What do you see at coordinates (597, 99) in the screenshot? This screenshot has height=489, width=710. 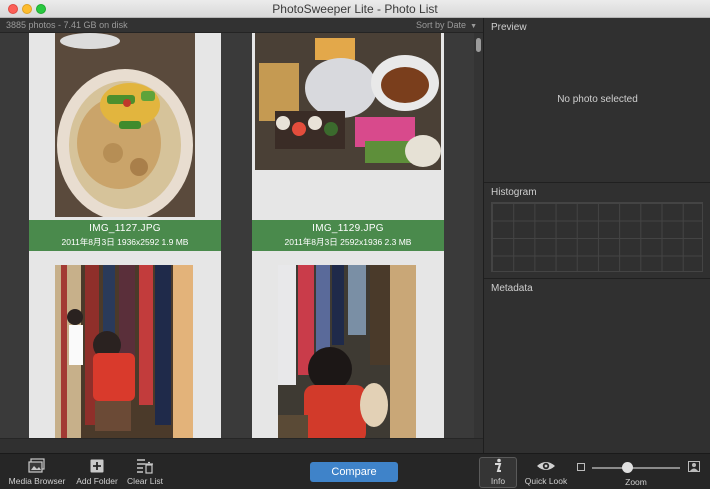 I see `no-photo-label: No photo selected` at bounding box center [597, 99].